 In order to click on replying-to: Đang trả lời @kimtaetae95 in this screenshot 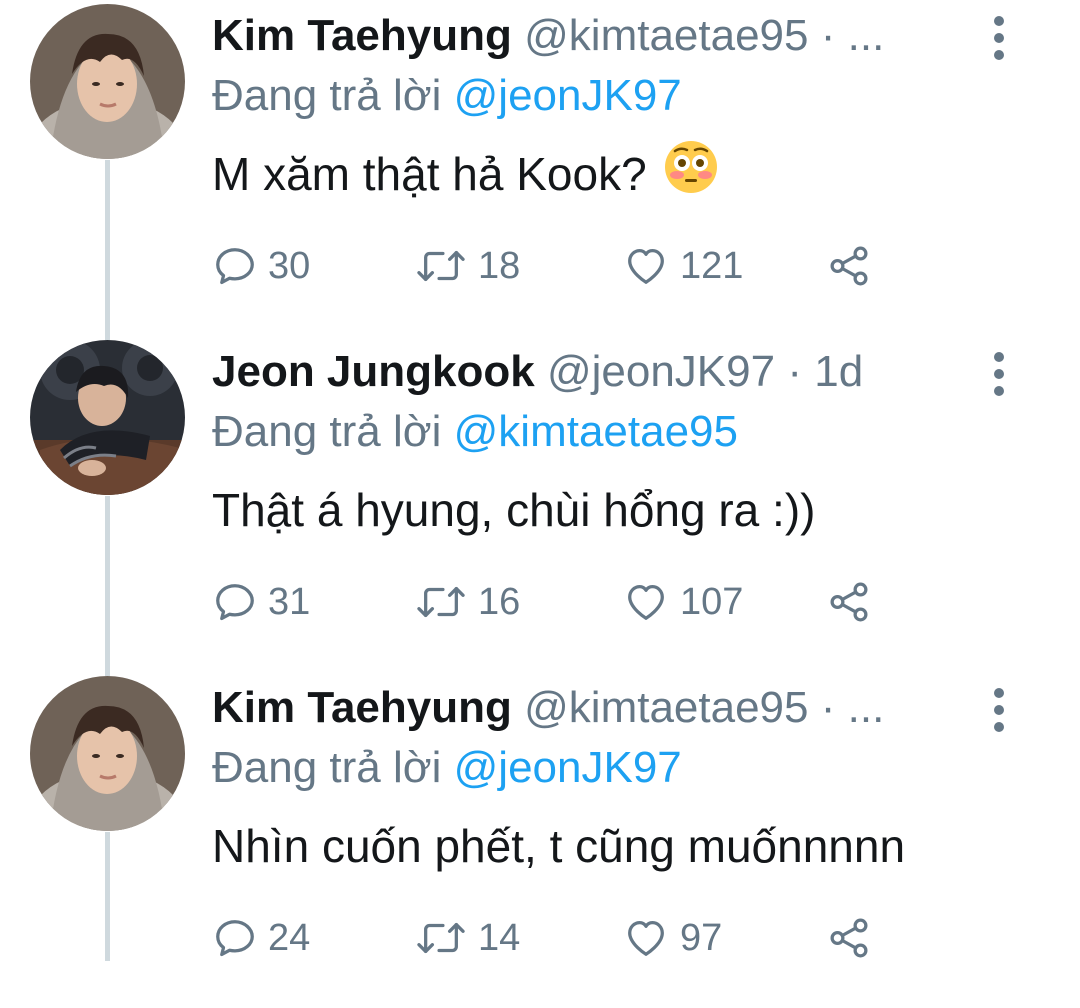, I will do `click(475, 432)`.